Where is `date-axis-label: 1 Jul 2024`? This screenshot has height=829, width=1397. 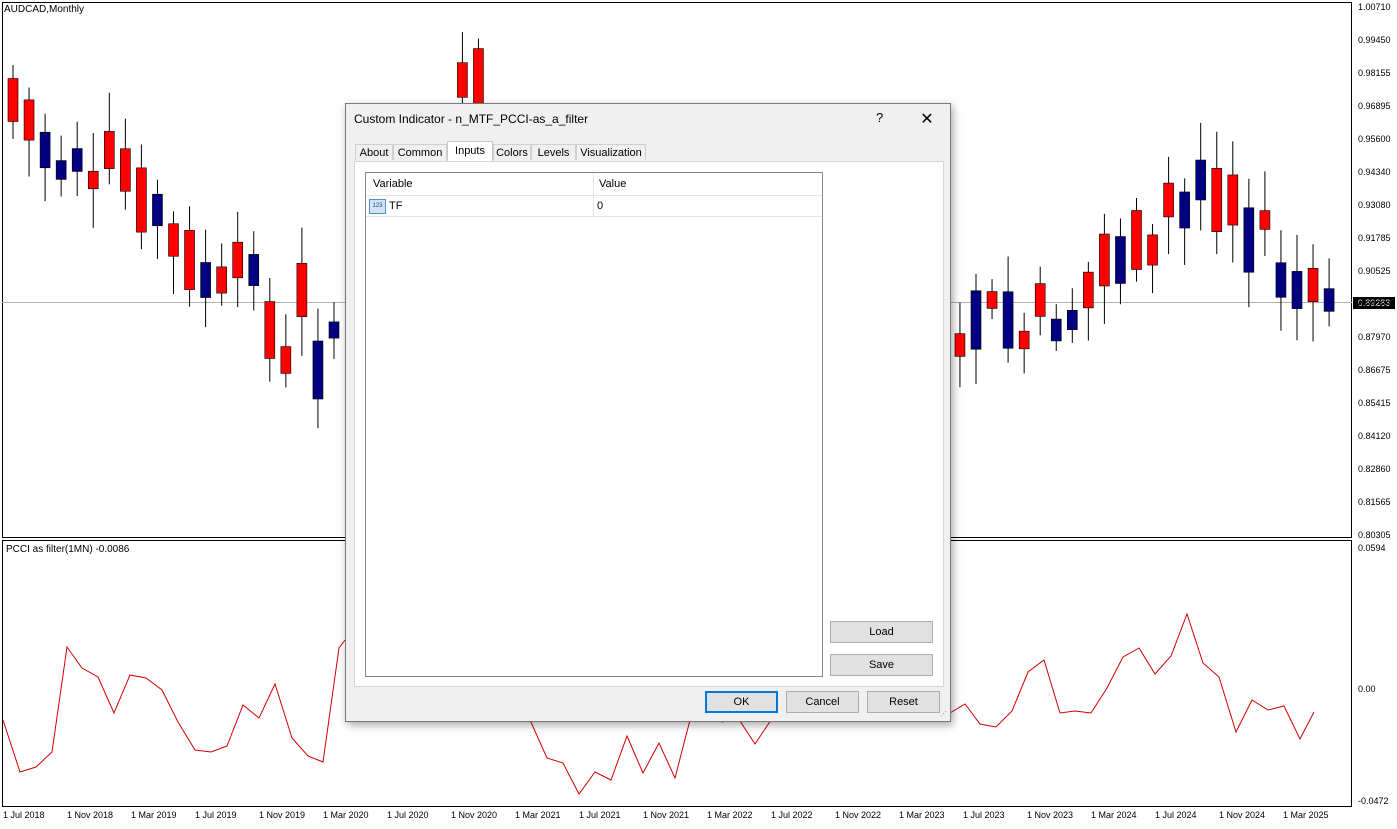 date-axis-label: 1 Jul 2024 is located at coordinates (1176, 815).